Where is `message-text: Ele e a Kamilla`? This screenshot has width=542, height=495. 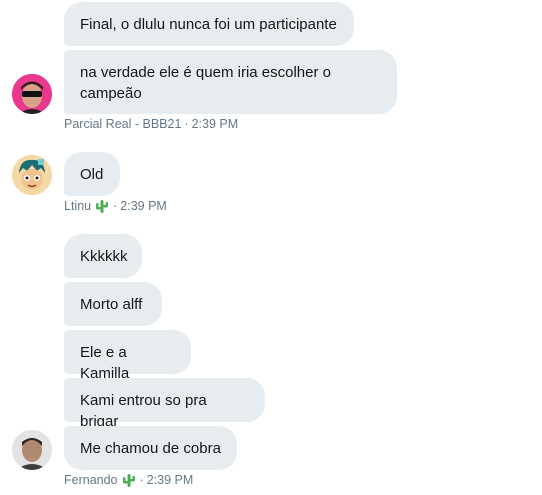
message-text: Ele e a Kamilla is located at coordinates (105, 363).